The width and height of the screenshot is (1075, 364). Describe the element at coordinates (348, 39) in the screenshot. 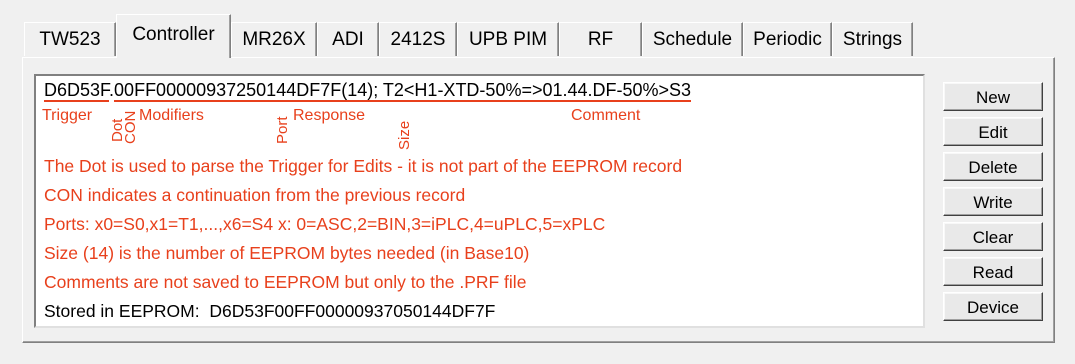

I see `tab-adi: ADI` at that location.